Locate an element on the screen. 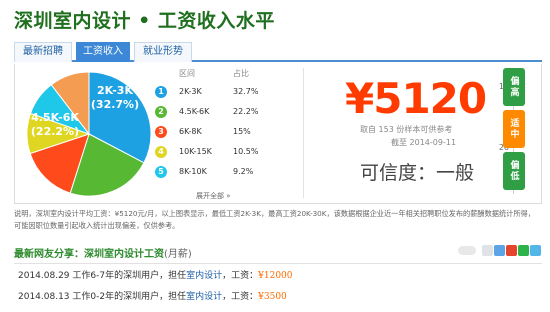 This screenshot has width=550, height=312. expand-all-link: 展开全部 » is located at coordinates (213, 196).